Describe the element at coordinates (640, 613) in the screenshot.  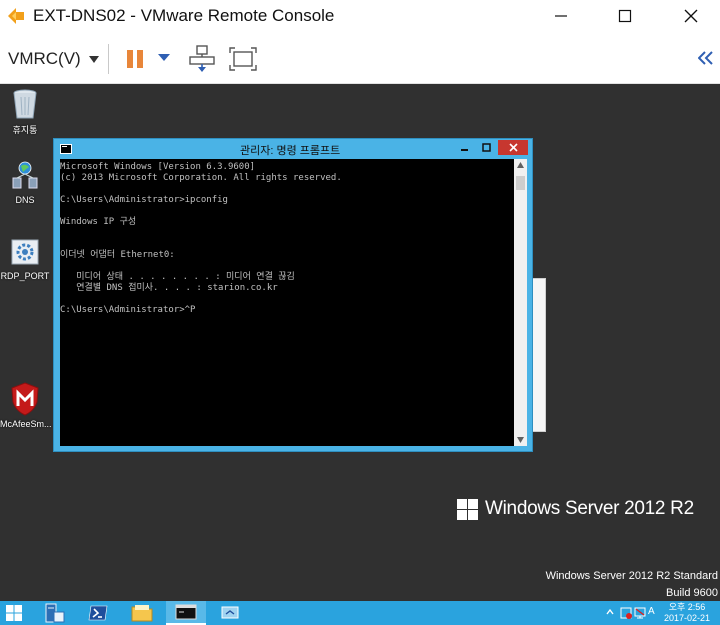
I see `network-icon` at that location.